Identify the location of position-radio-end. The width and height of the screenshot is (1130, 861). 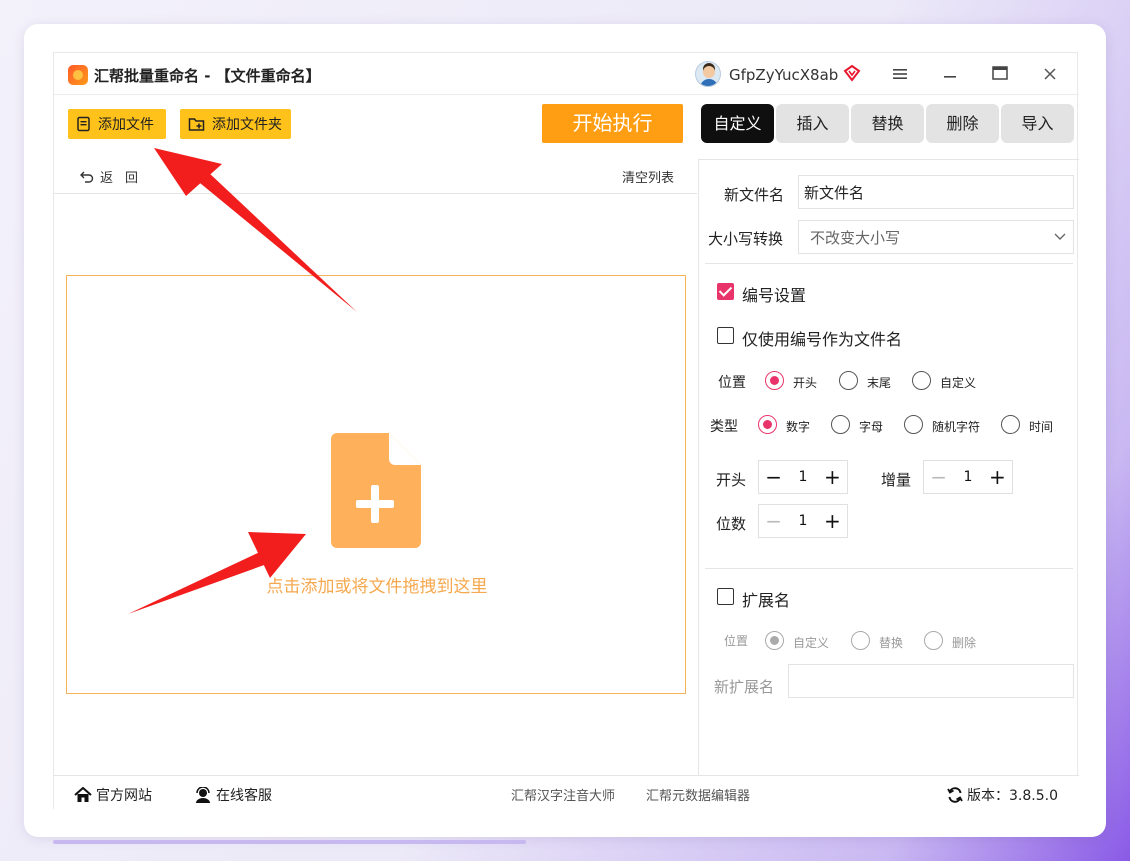
(848, 380).